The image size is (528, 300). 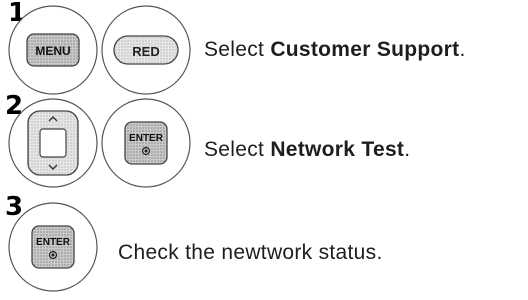 I want to click on step-2-instruction: Select Network Test., so click(x=307, y=150).